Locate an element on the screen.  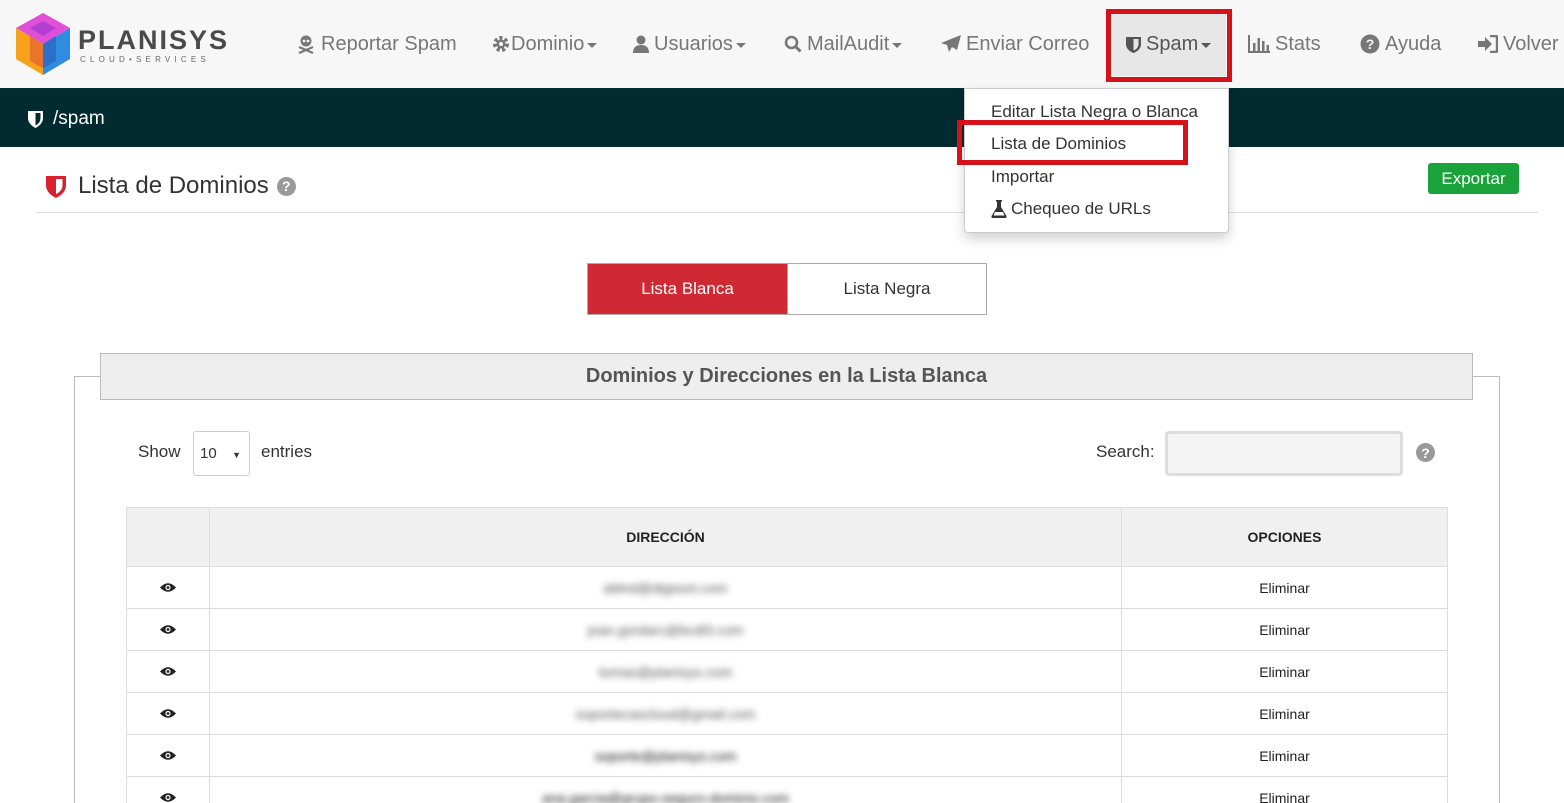
nav-label: MailAudit is located at coordinates (848, 43).